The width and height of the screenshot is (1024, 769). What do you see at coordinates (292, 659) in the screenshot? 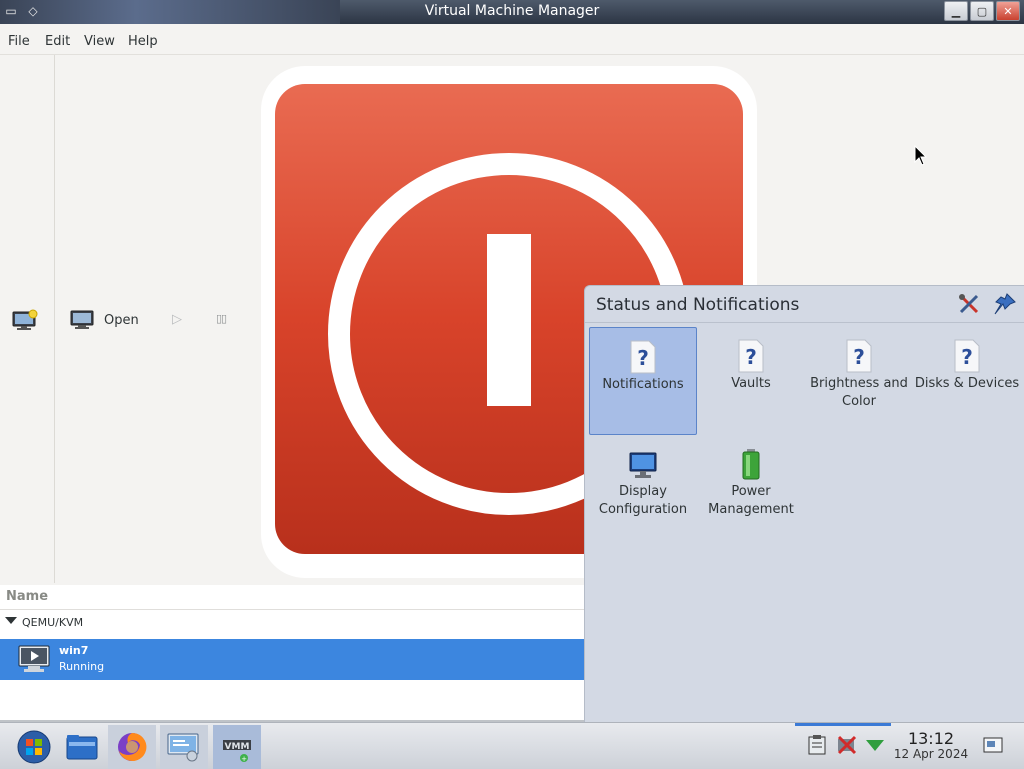
I see `vm-row: win7 Running` at bounding box center [292, 659].